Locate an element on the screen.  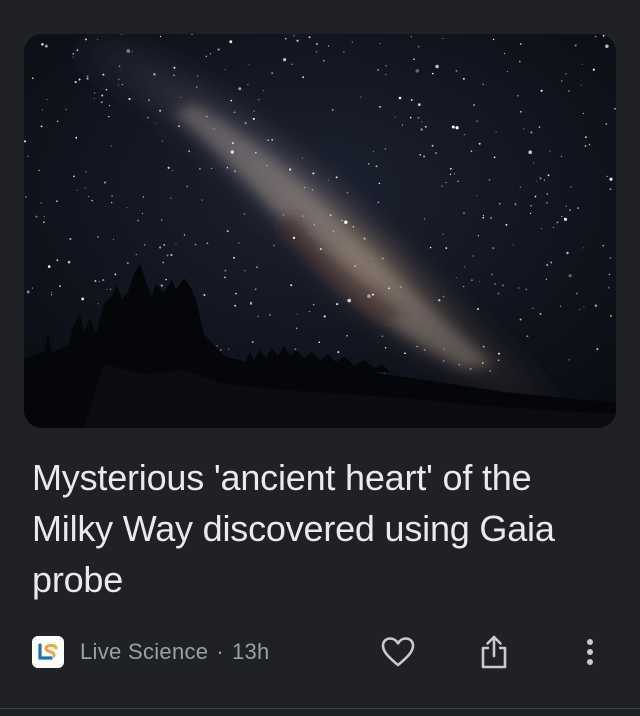
like-button is located at coordinates (398, 652).